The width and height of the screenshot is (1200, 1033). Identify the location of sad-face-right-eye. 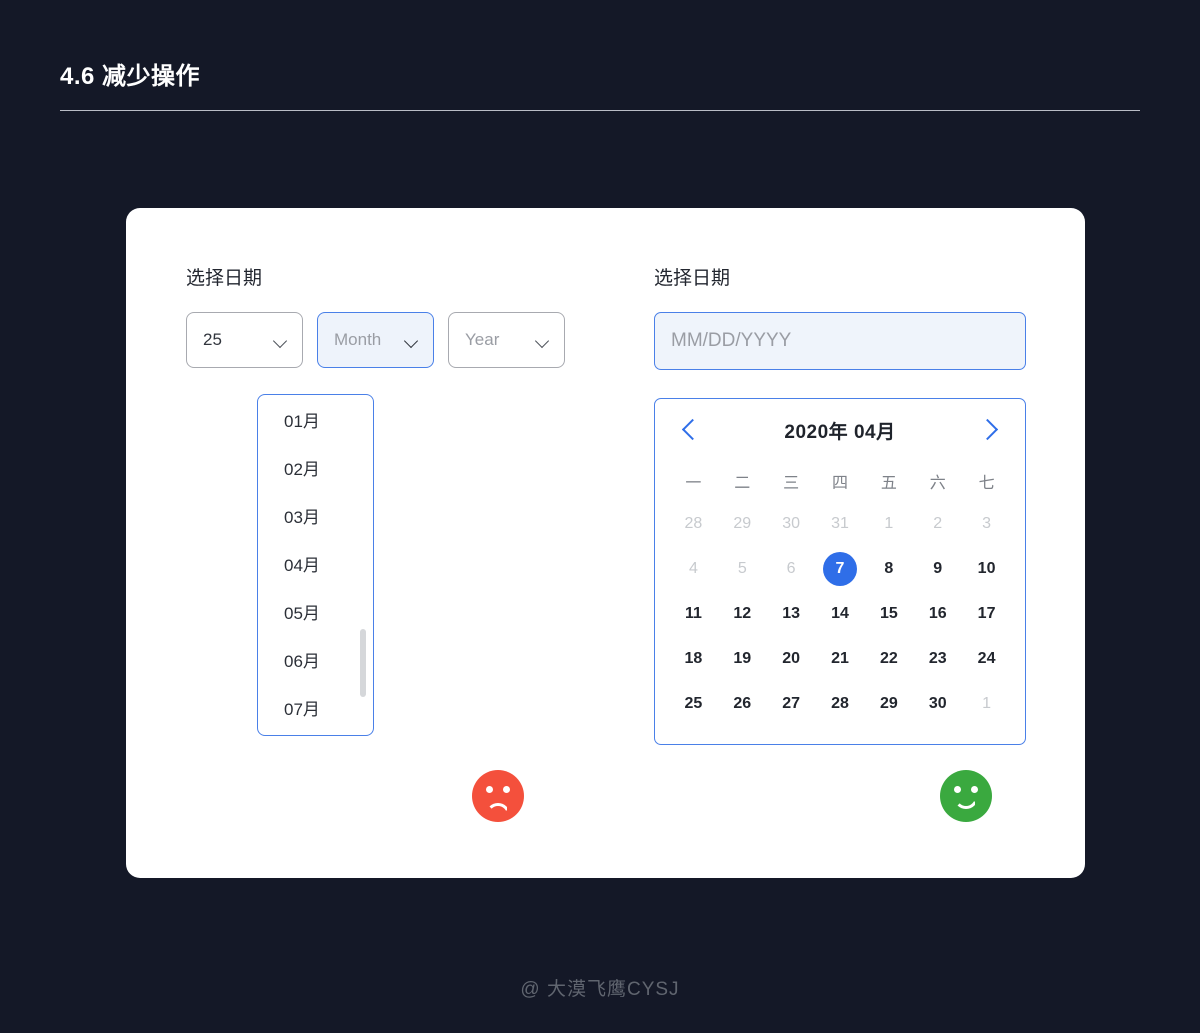
(506, 789).